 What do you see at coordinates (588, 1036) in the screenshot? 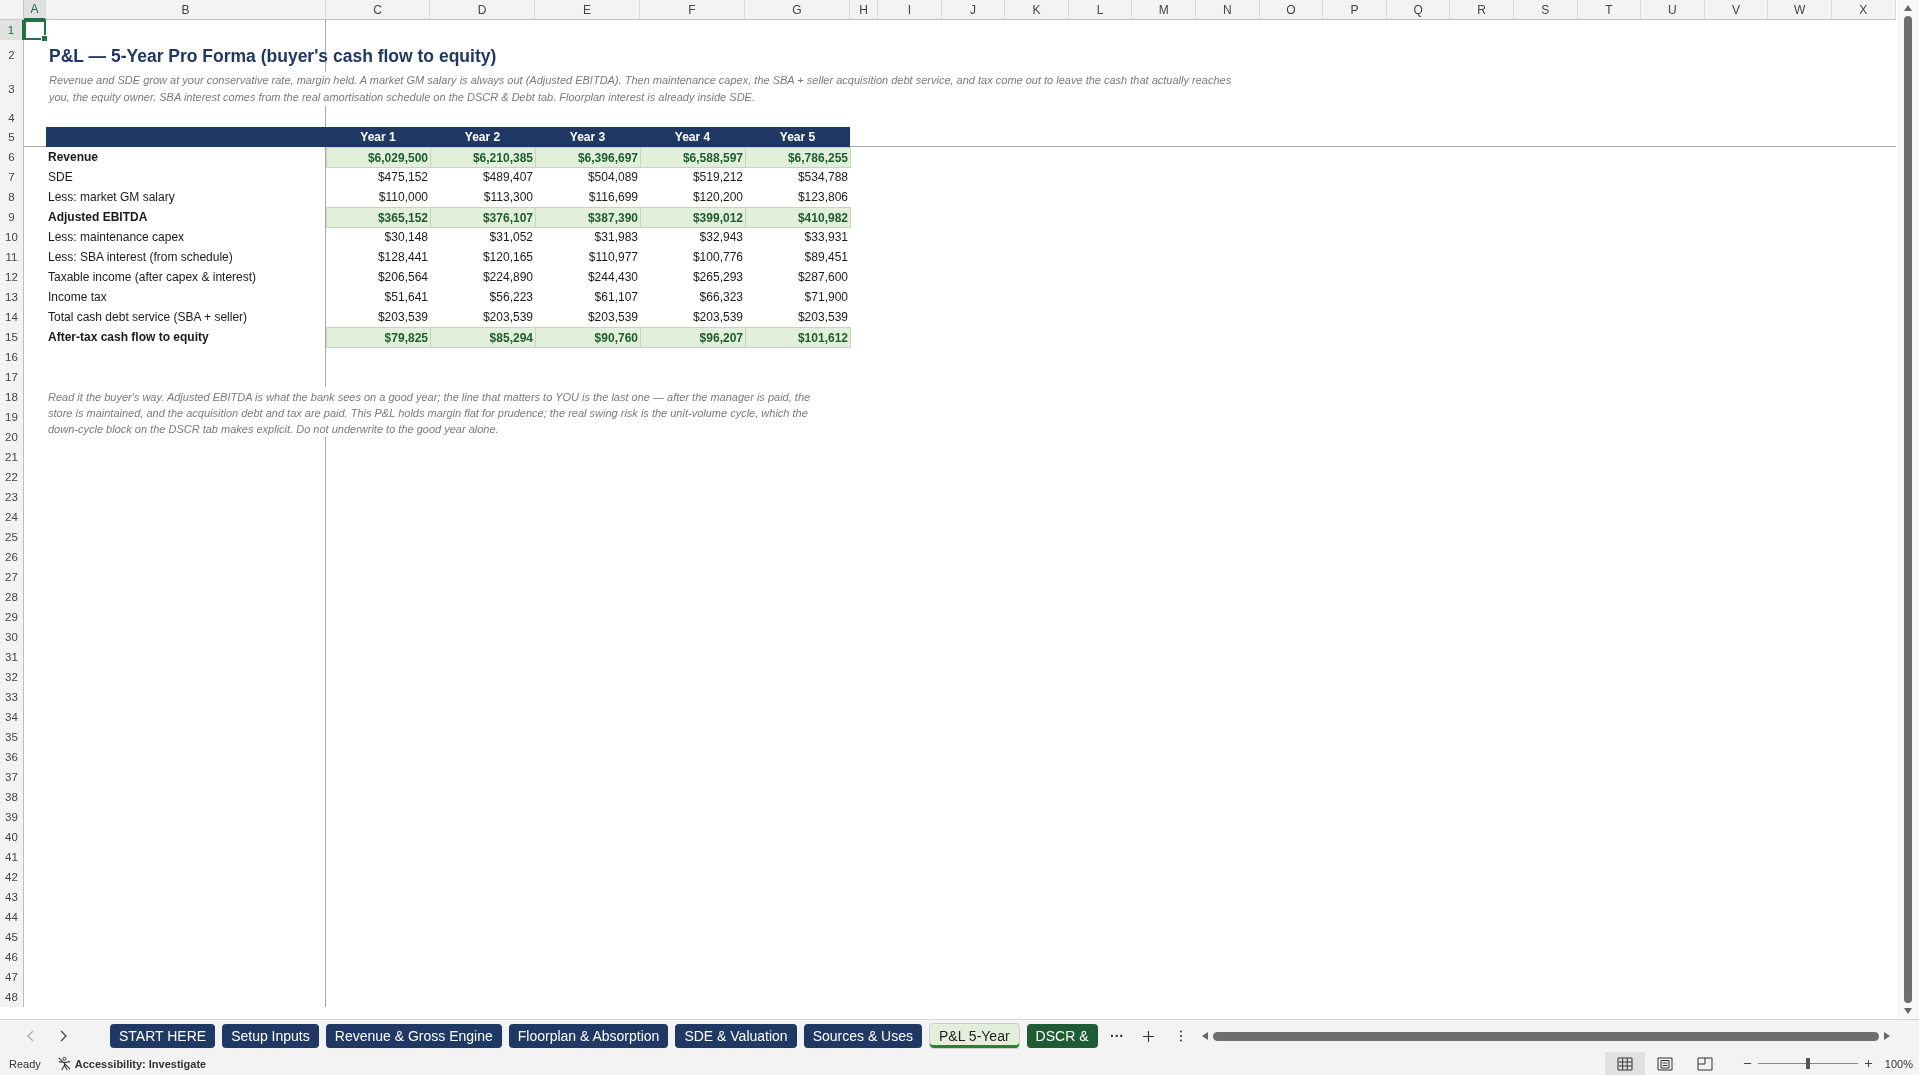
I see `sheet-tab: Floorplan & Absorption` at bounding box center [588, 1036].